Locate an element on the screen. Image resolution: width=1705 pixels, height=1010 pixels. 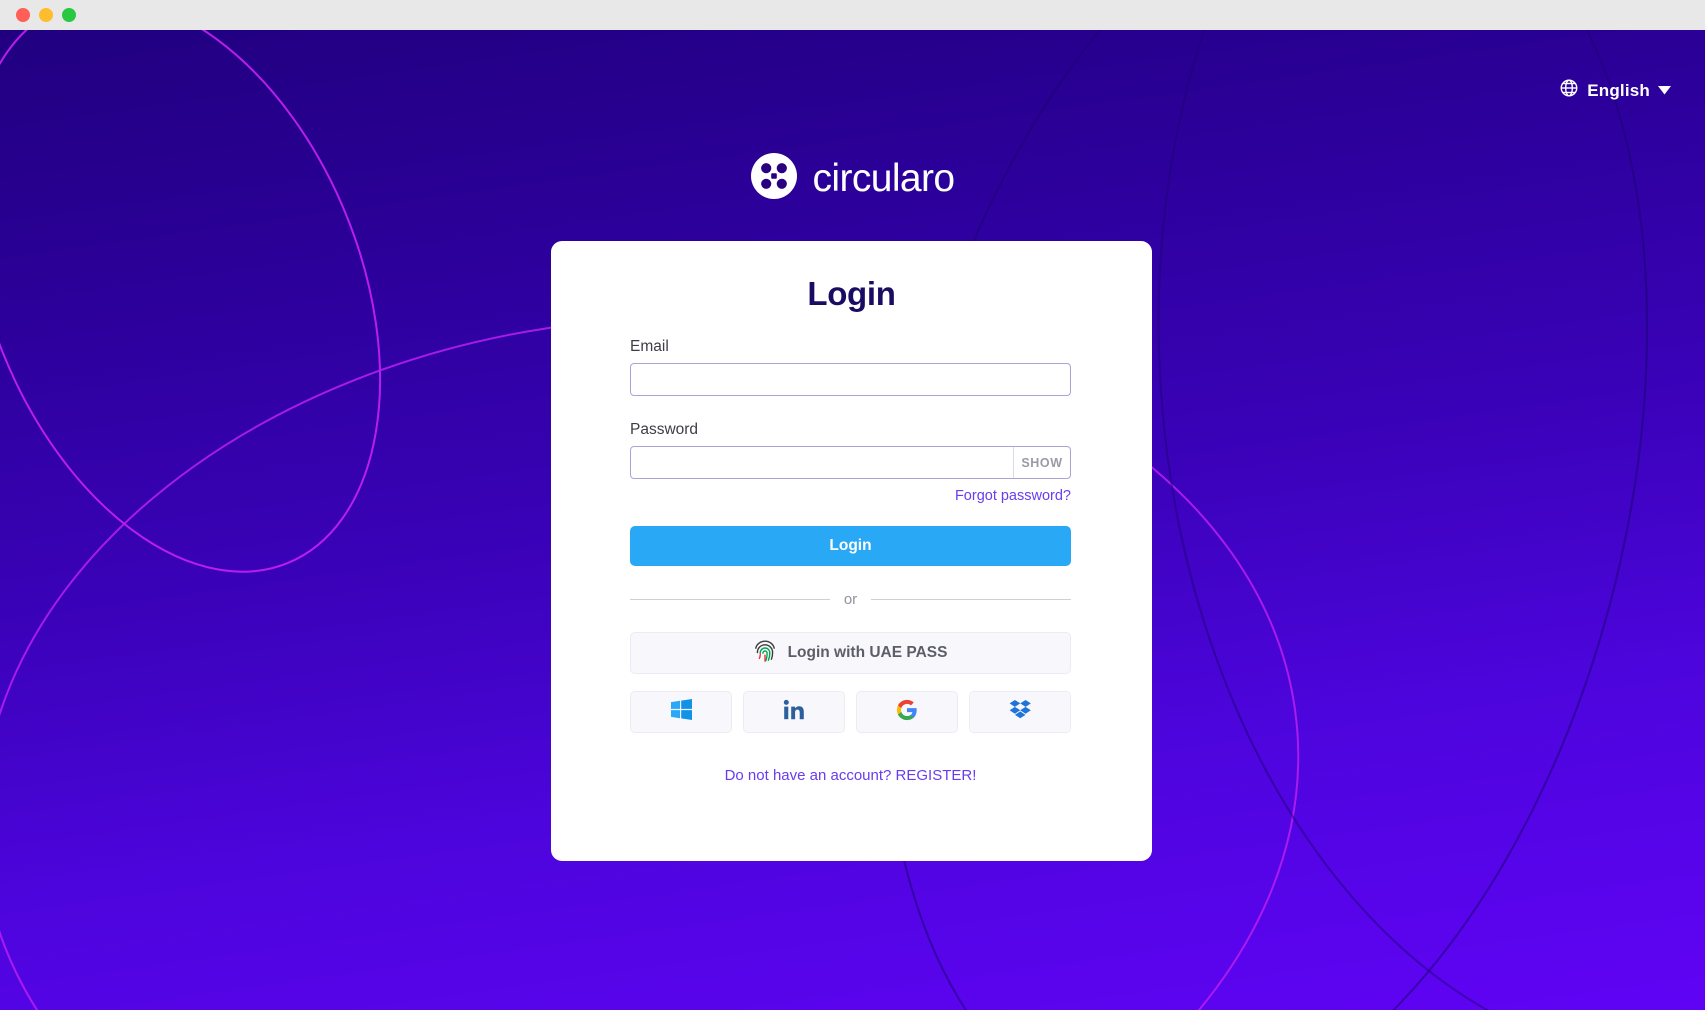
linkedin-icon is located at coordinates (794, 712).